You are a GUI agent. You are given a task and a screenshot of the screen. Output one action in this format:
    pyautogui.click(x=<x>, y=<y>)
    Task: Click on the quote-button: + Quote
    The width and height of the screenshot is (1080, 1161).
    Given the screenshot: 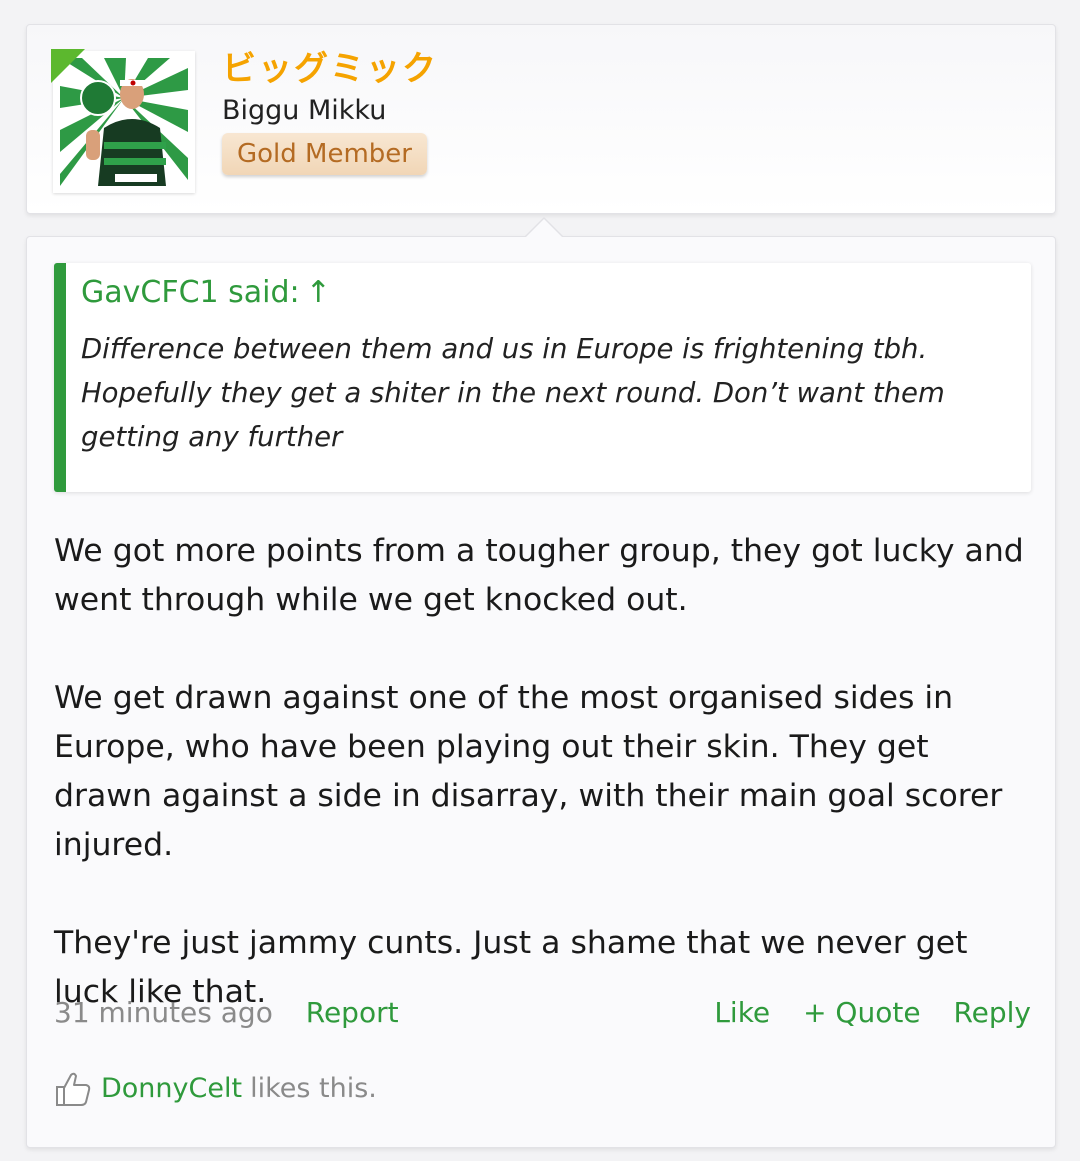 What is the action you would take?
    pyautogui.click(x=861, y=1012)
    